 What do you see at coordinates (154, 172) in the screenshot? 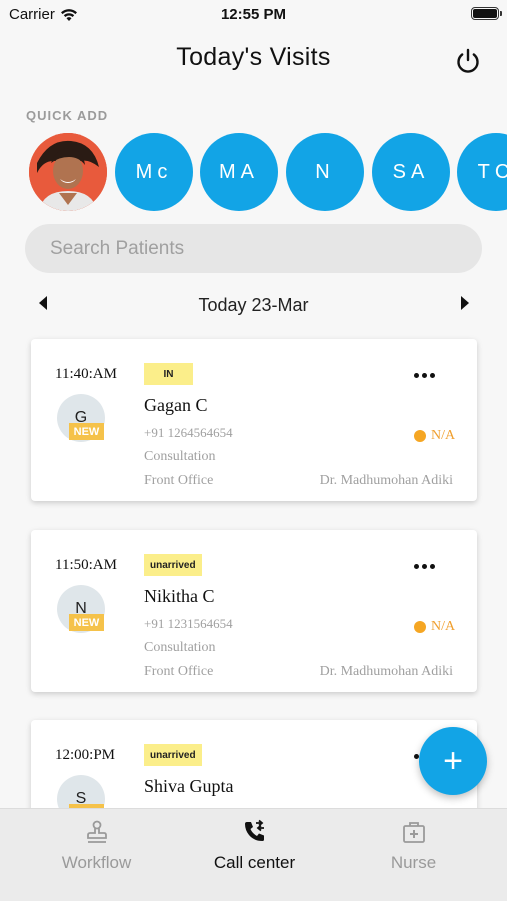
I see `quick-add-contact-mc: Mc` at bounding box center [154, 172].